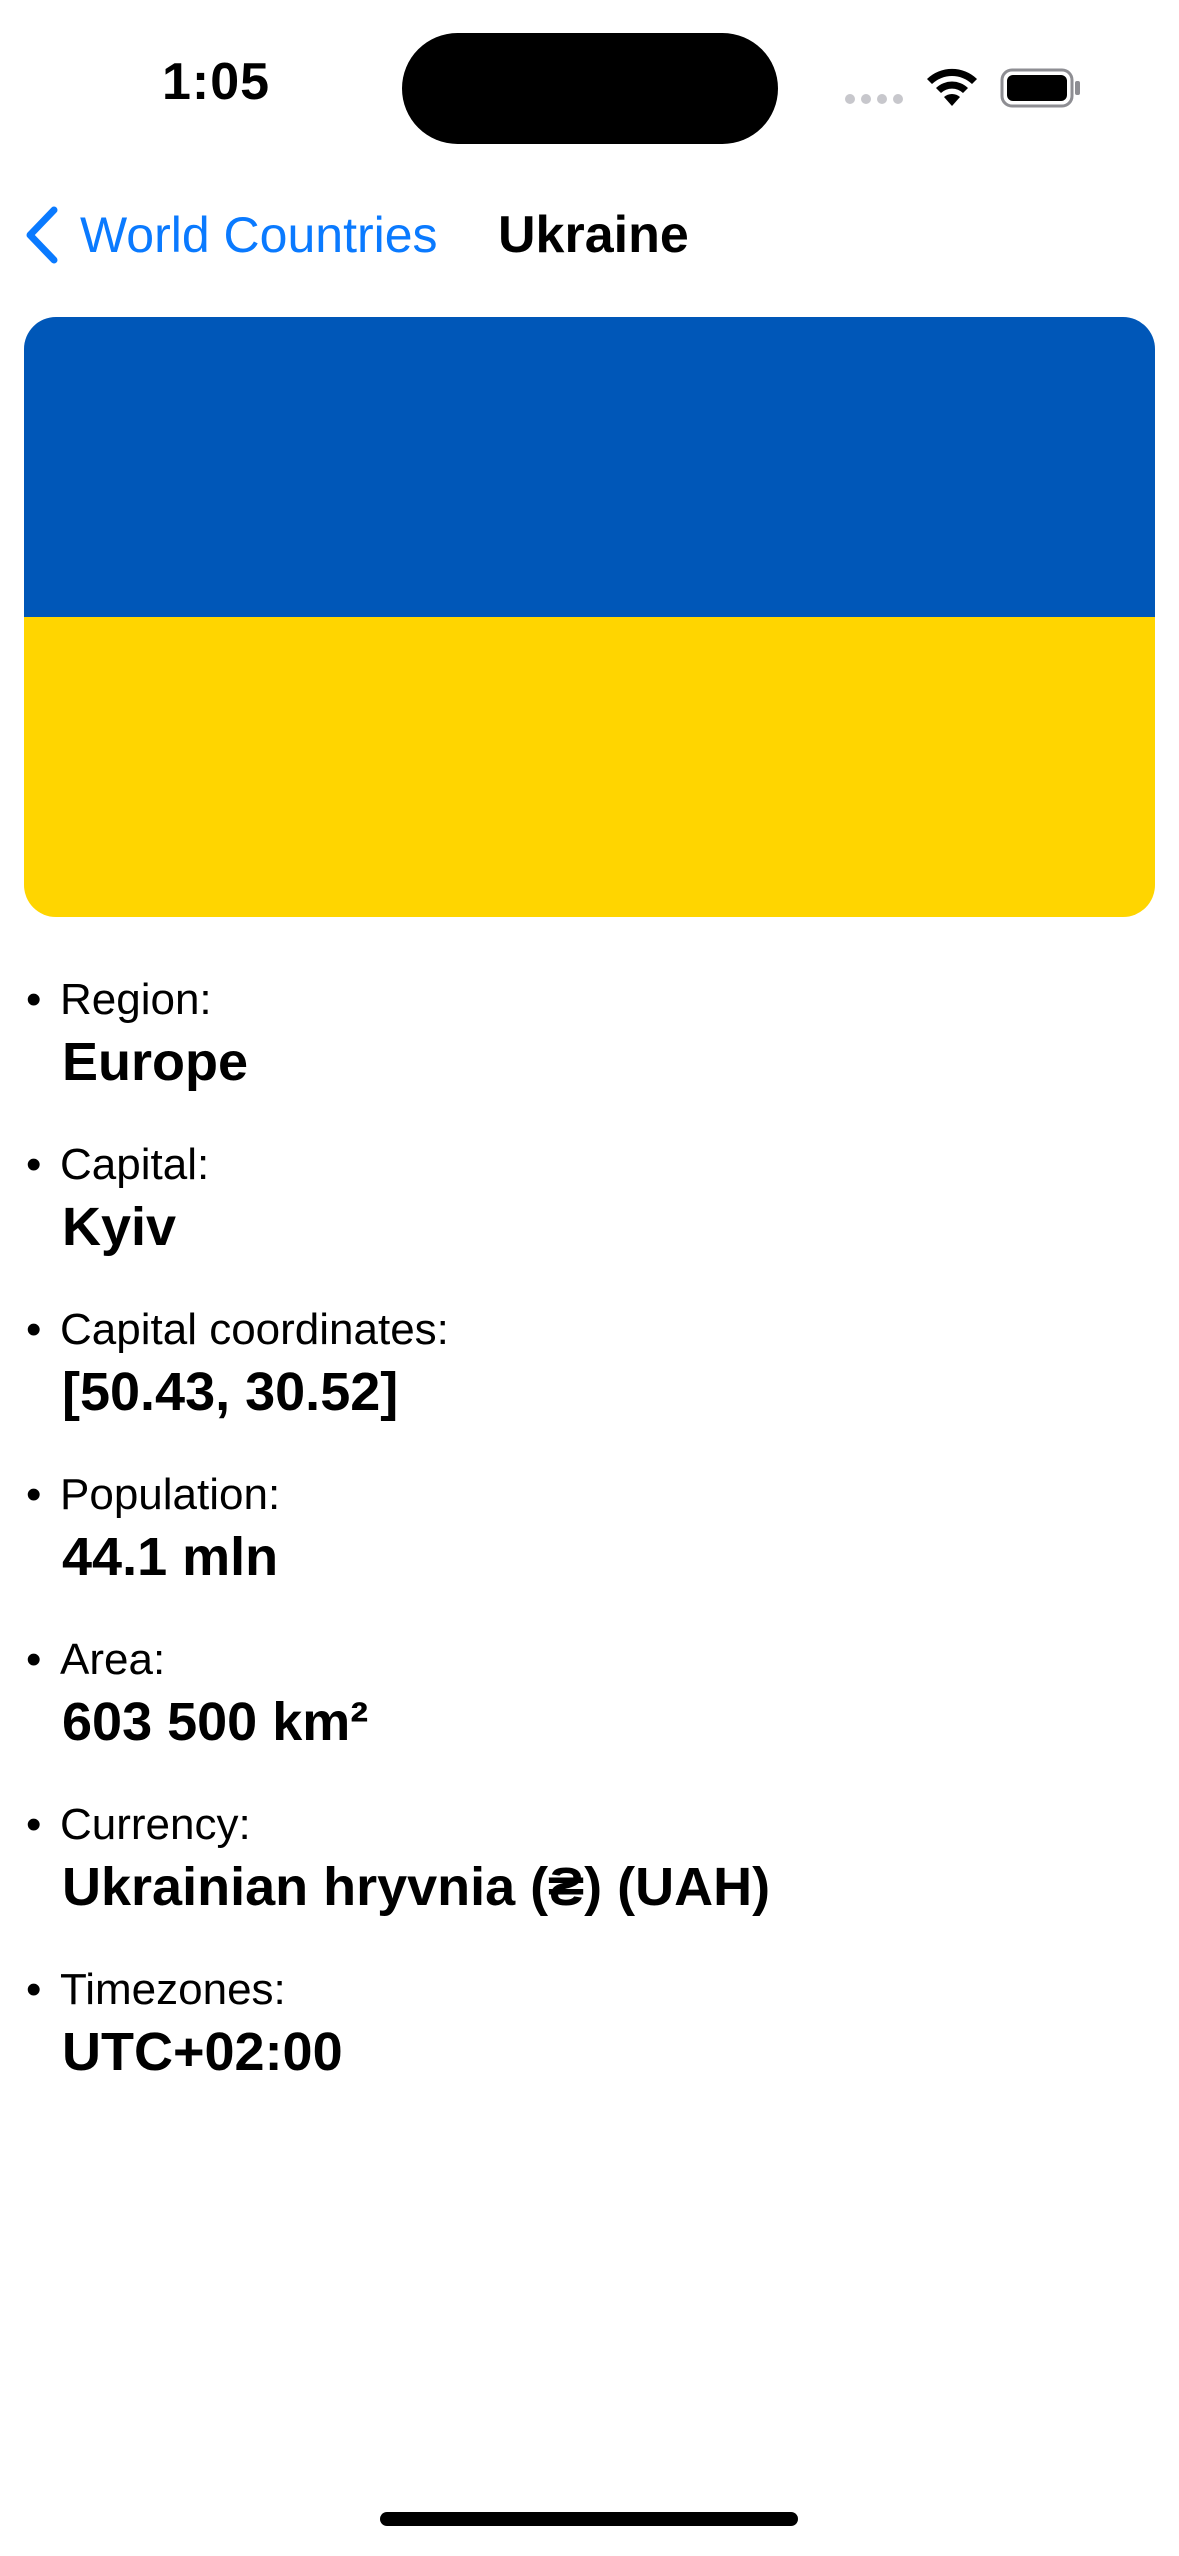 This screenshot has width=1179, height=2556. I want to click on detail-capital-coordinates: • Capital coordinates: [50.43, 30.52], so click(586, 1382).